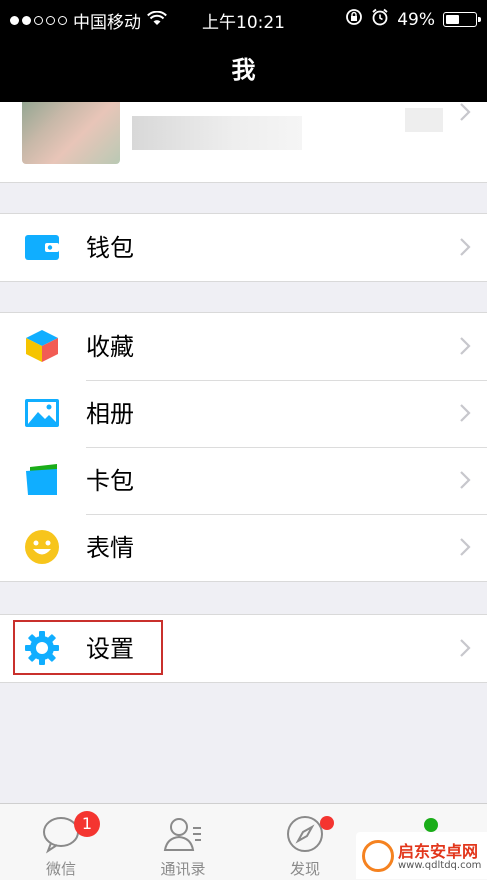  What do you see at coordinates (217, 133) in the screenshot?
I see `profile-name-obscured` at bounding box center [217, 133].